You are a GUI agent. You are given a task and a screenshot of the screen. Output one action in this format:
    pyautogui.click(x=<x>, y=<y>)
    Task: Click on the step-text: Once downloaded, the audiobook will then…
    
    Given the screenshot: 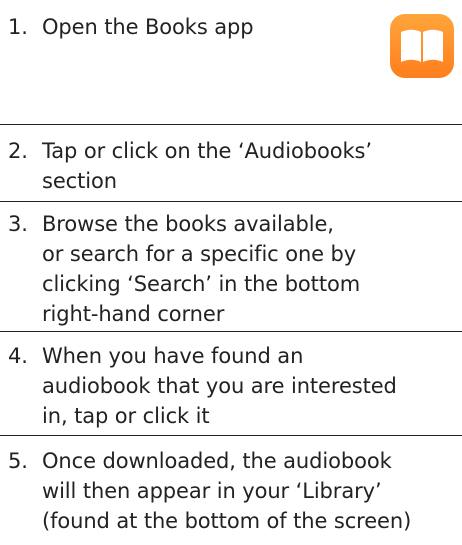 What is the action you would take?
    pyautogui.click(x=227, y=491)
    